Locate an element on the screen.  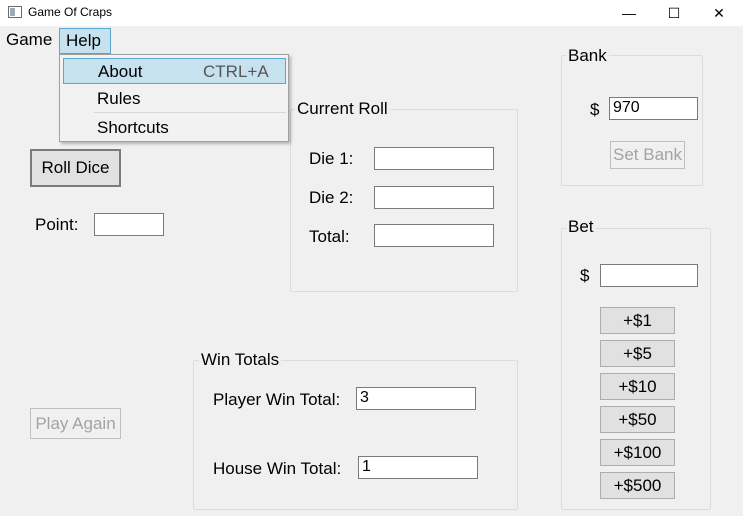
total-field is located at coordinates (434, 235).